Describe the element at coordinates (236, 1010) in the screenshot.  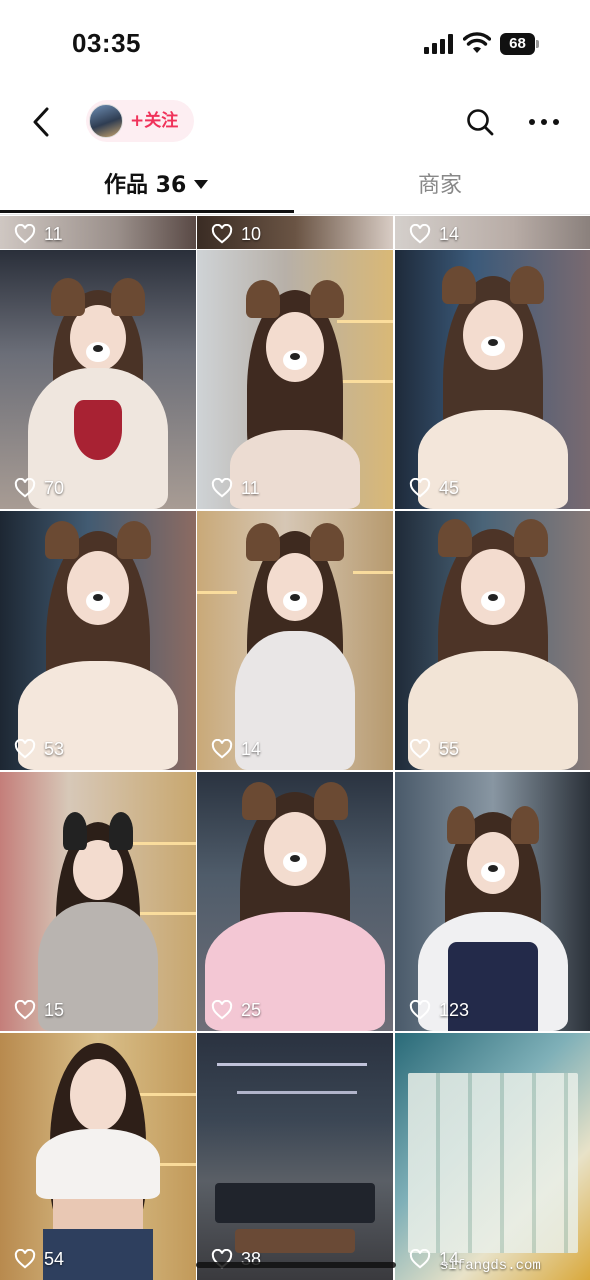
I see `like-counter: 25` at that location.